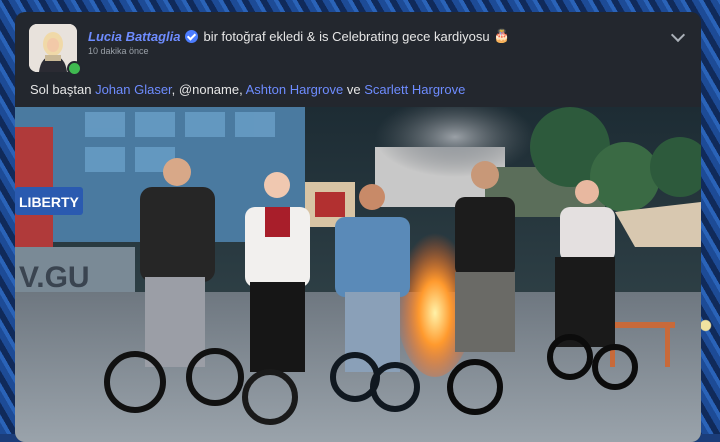  Describe the element at coordinates (209, 89) in the screenshot. I see `caption-mention: @noname` at that location.